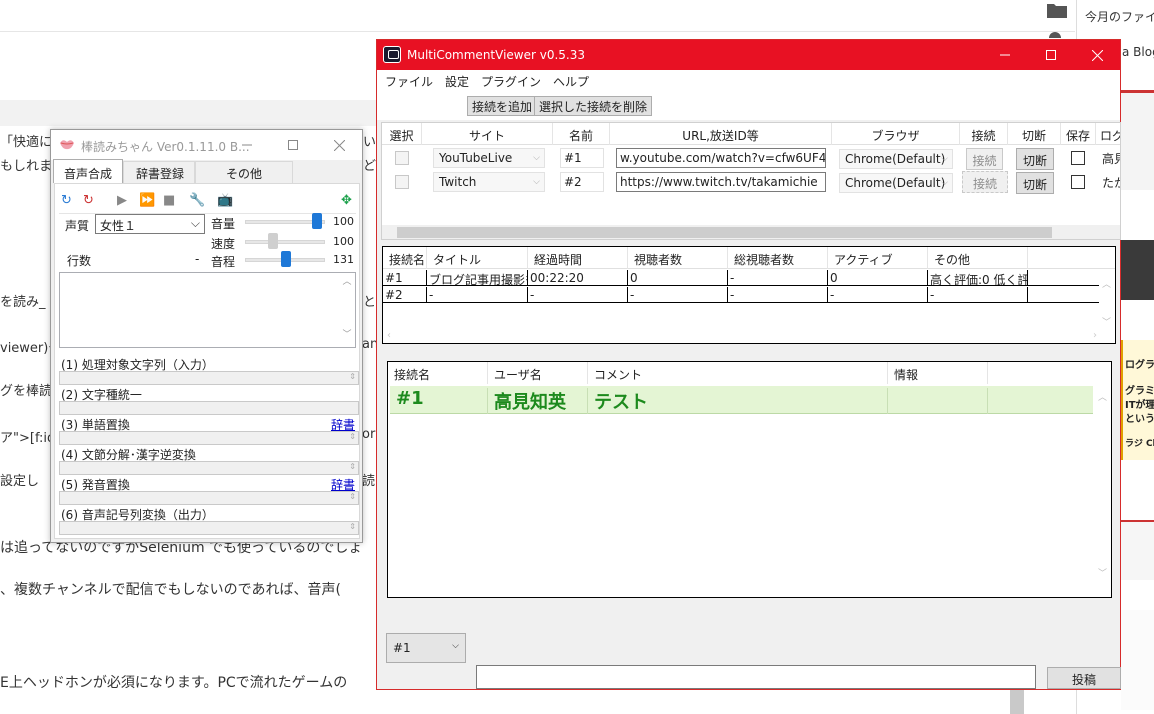 The image size is (1154, 714). What do you see at coordinates (1137, 400) in the screenshot?
I see `thumbnail: ログラミ グラミン ITが理 という ラジ Chat` at bounding box center [1137, 400].